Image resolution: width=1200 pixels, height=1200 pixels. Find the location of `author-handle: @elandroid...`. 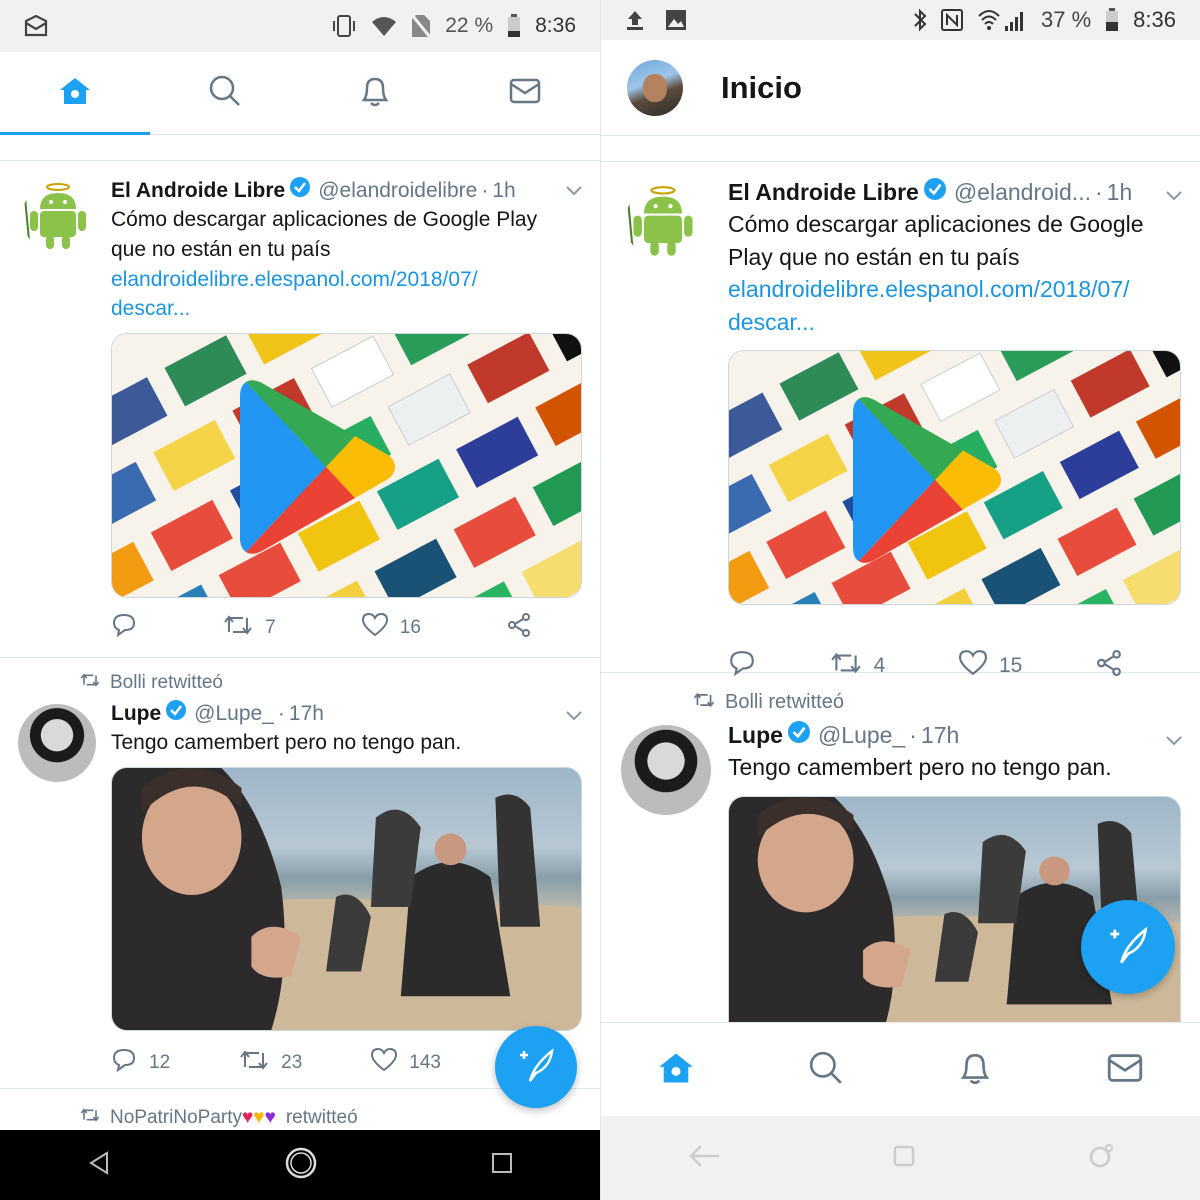

author-handle: @elandroid... is located at coordinates (1022, 192).